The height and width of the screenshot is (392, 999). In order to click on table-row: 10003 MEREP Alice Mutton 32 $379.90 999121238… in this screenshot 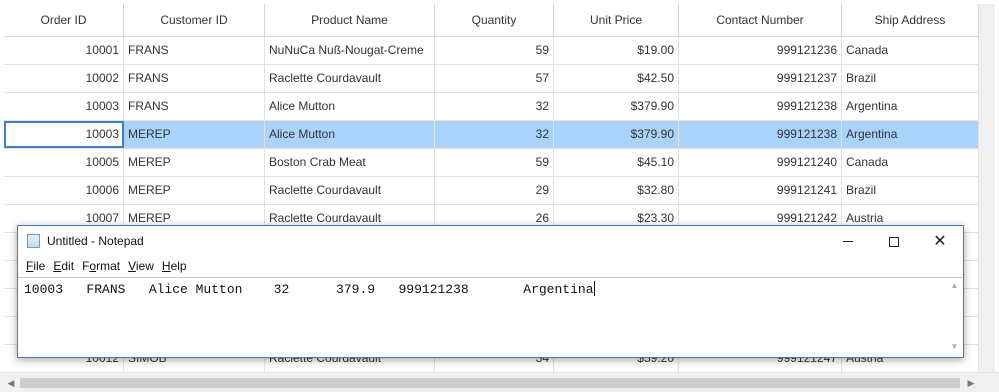, I will do `click(491, 135)`.